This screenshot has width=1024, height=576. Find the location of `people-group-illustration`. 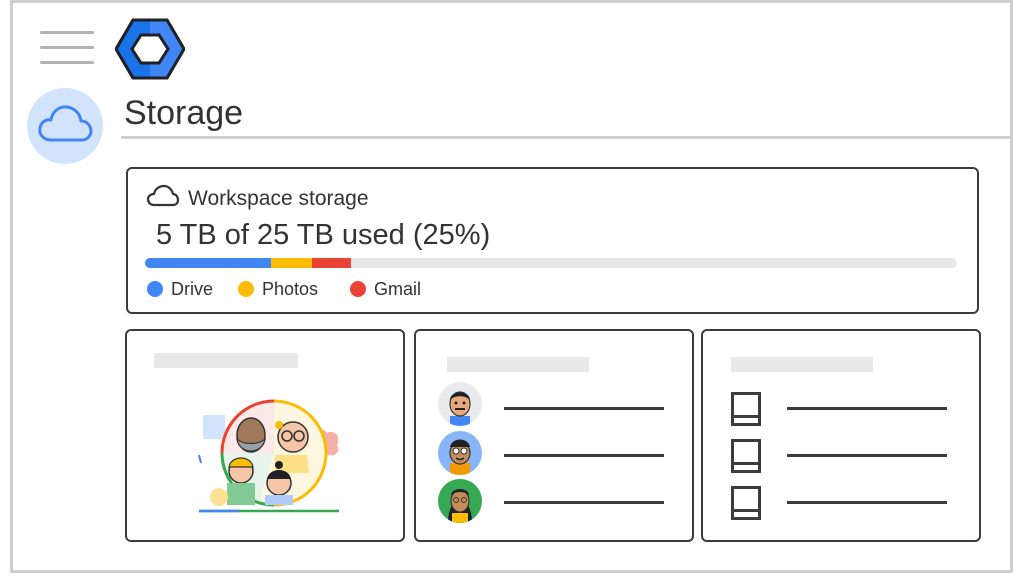

people-group-illustration is located at coordinates (264, 460).